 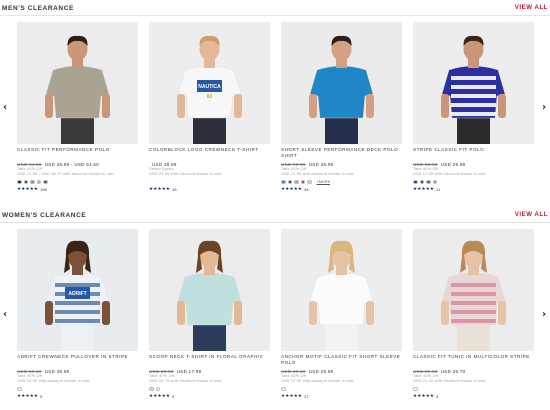 What do you see at coordinates (341, 154) in the screenshot?
I see `product-name: SHORT SLEEVE PERFORMANCE DECK POLO SHIRT` at bounding box center [341, 154].